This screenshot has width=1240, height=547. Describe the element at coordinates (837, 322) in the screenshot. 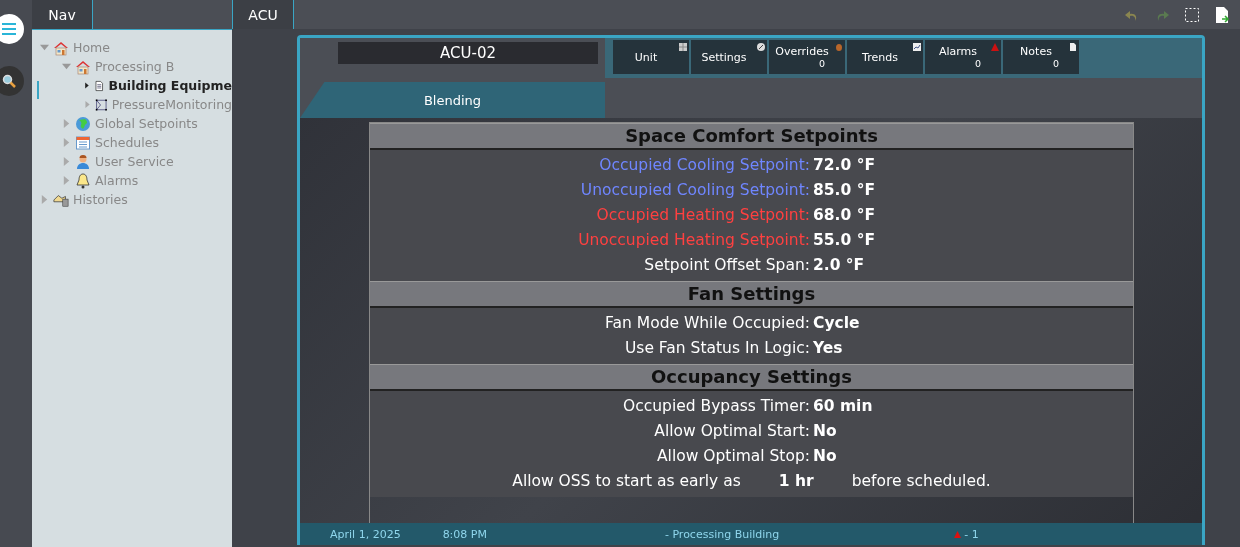

I see `setting-value: Cycle` at that location.